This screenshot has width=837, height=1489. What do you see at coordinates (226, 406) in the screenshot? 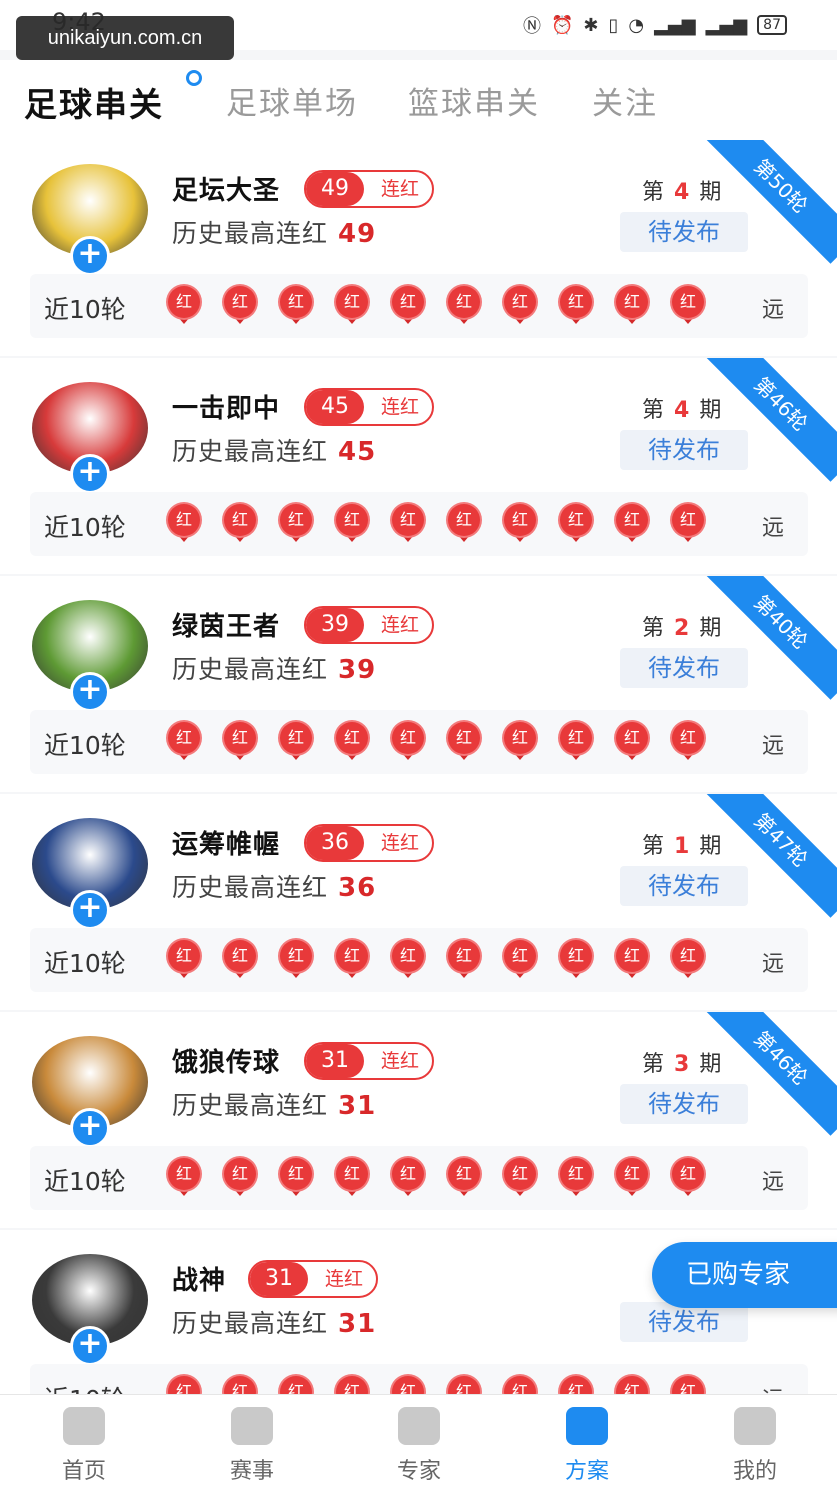
I see `expert-name: 一击即中` at bounding box center [226, 406].